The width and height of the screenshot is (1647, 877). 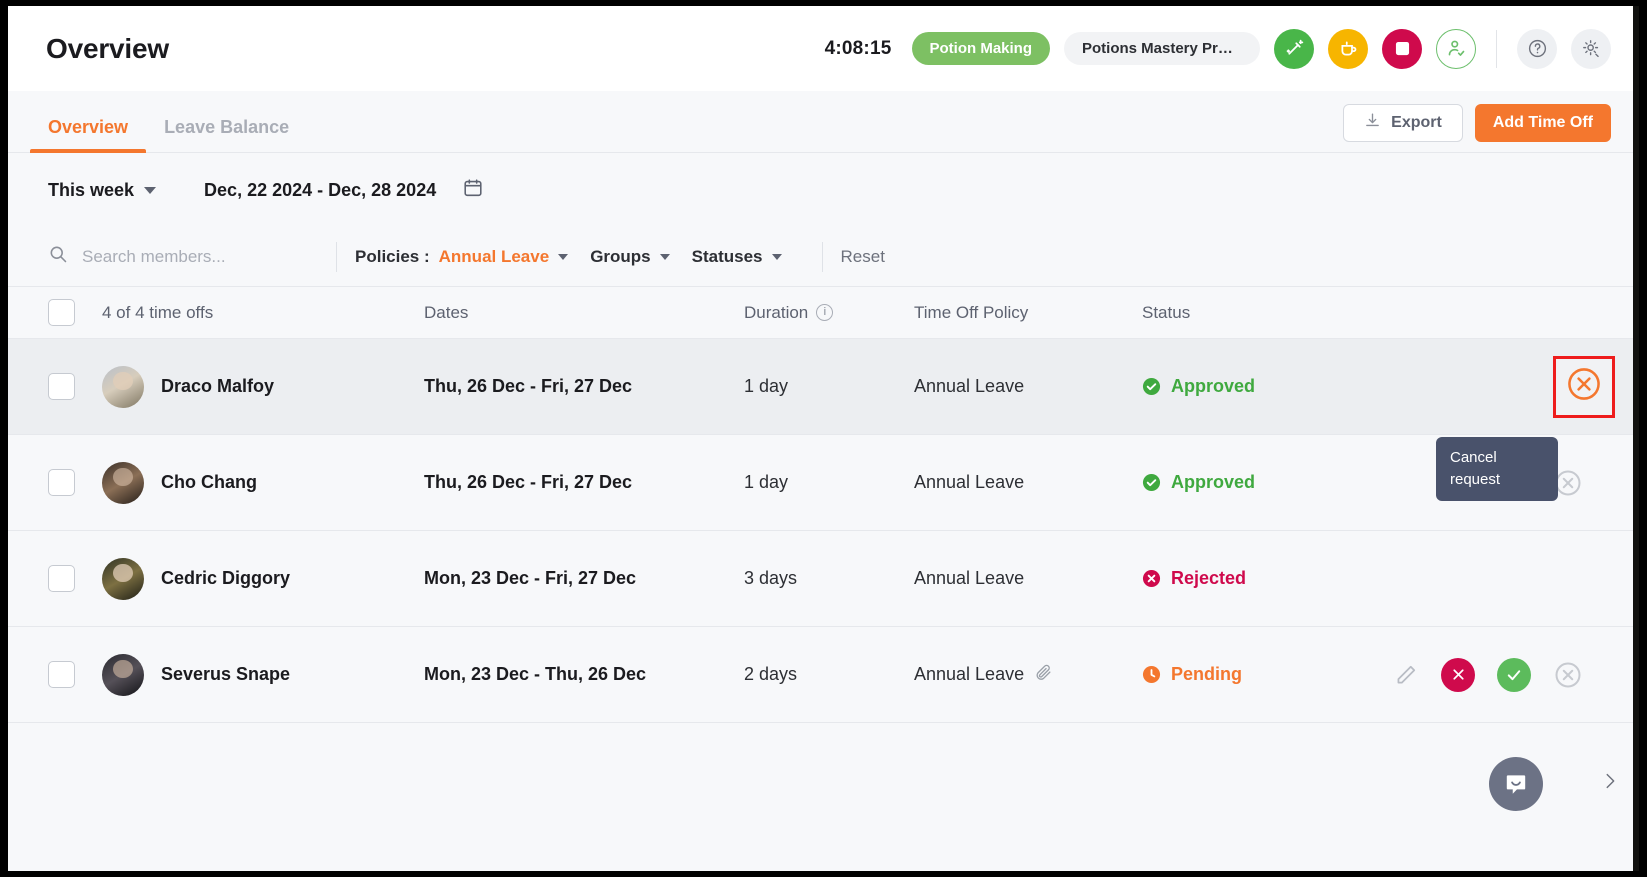 I want to click on cancel-request-button-highlight, so click(x=1584, y=386).